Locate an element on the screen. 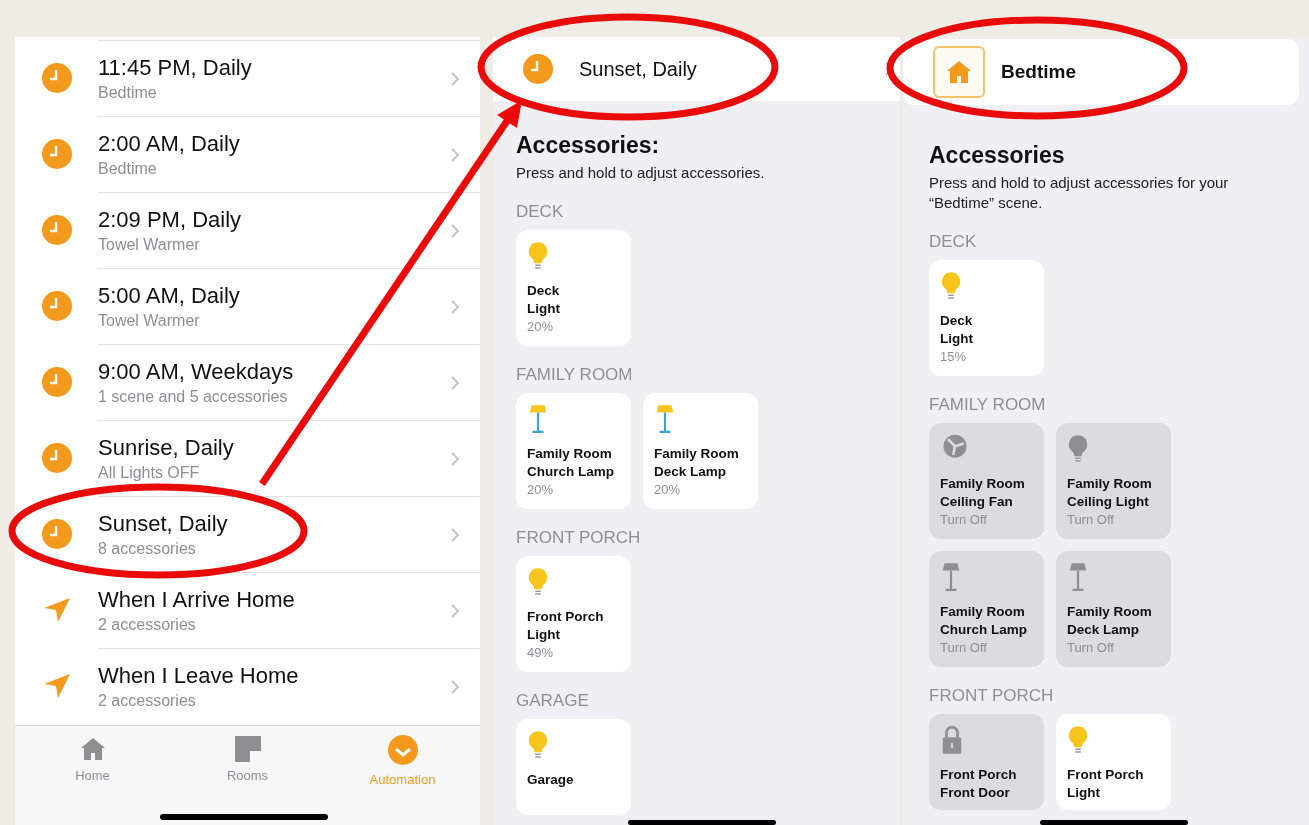 The image size is (1309, 825). accessory-tile: Family Room Deck Lamp Turn Off is located at coordinates (1113, 609).